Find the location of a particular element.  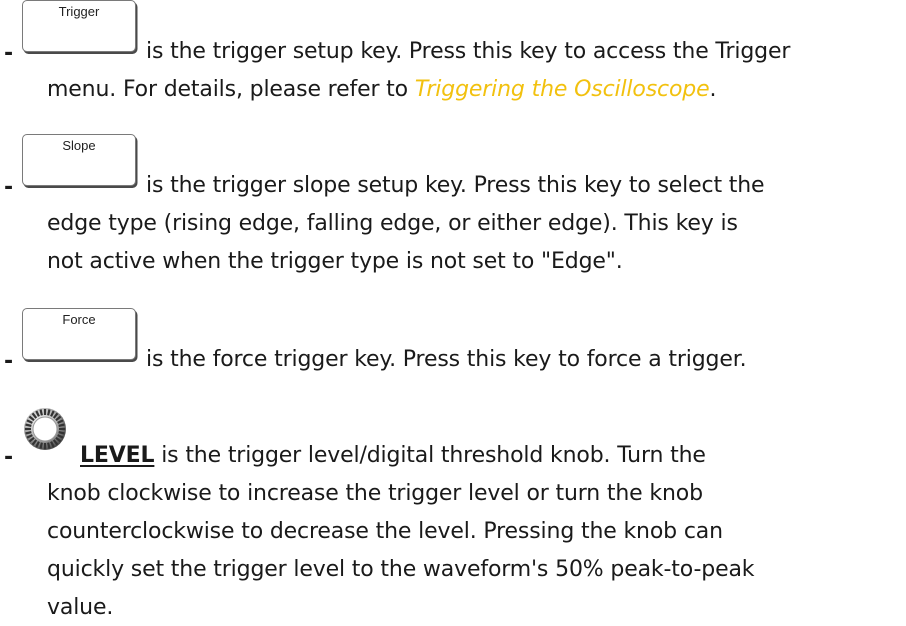

knob-icon is located at coordinates (45, 429).